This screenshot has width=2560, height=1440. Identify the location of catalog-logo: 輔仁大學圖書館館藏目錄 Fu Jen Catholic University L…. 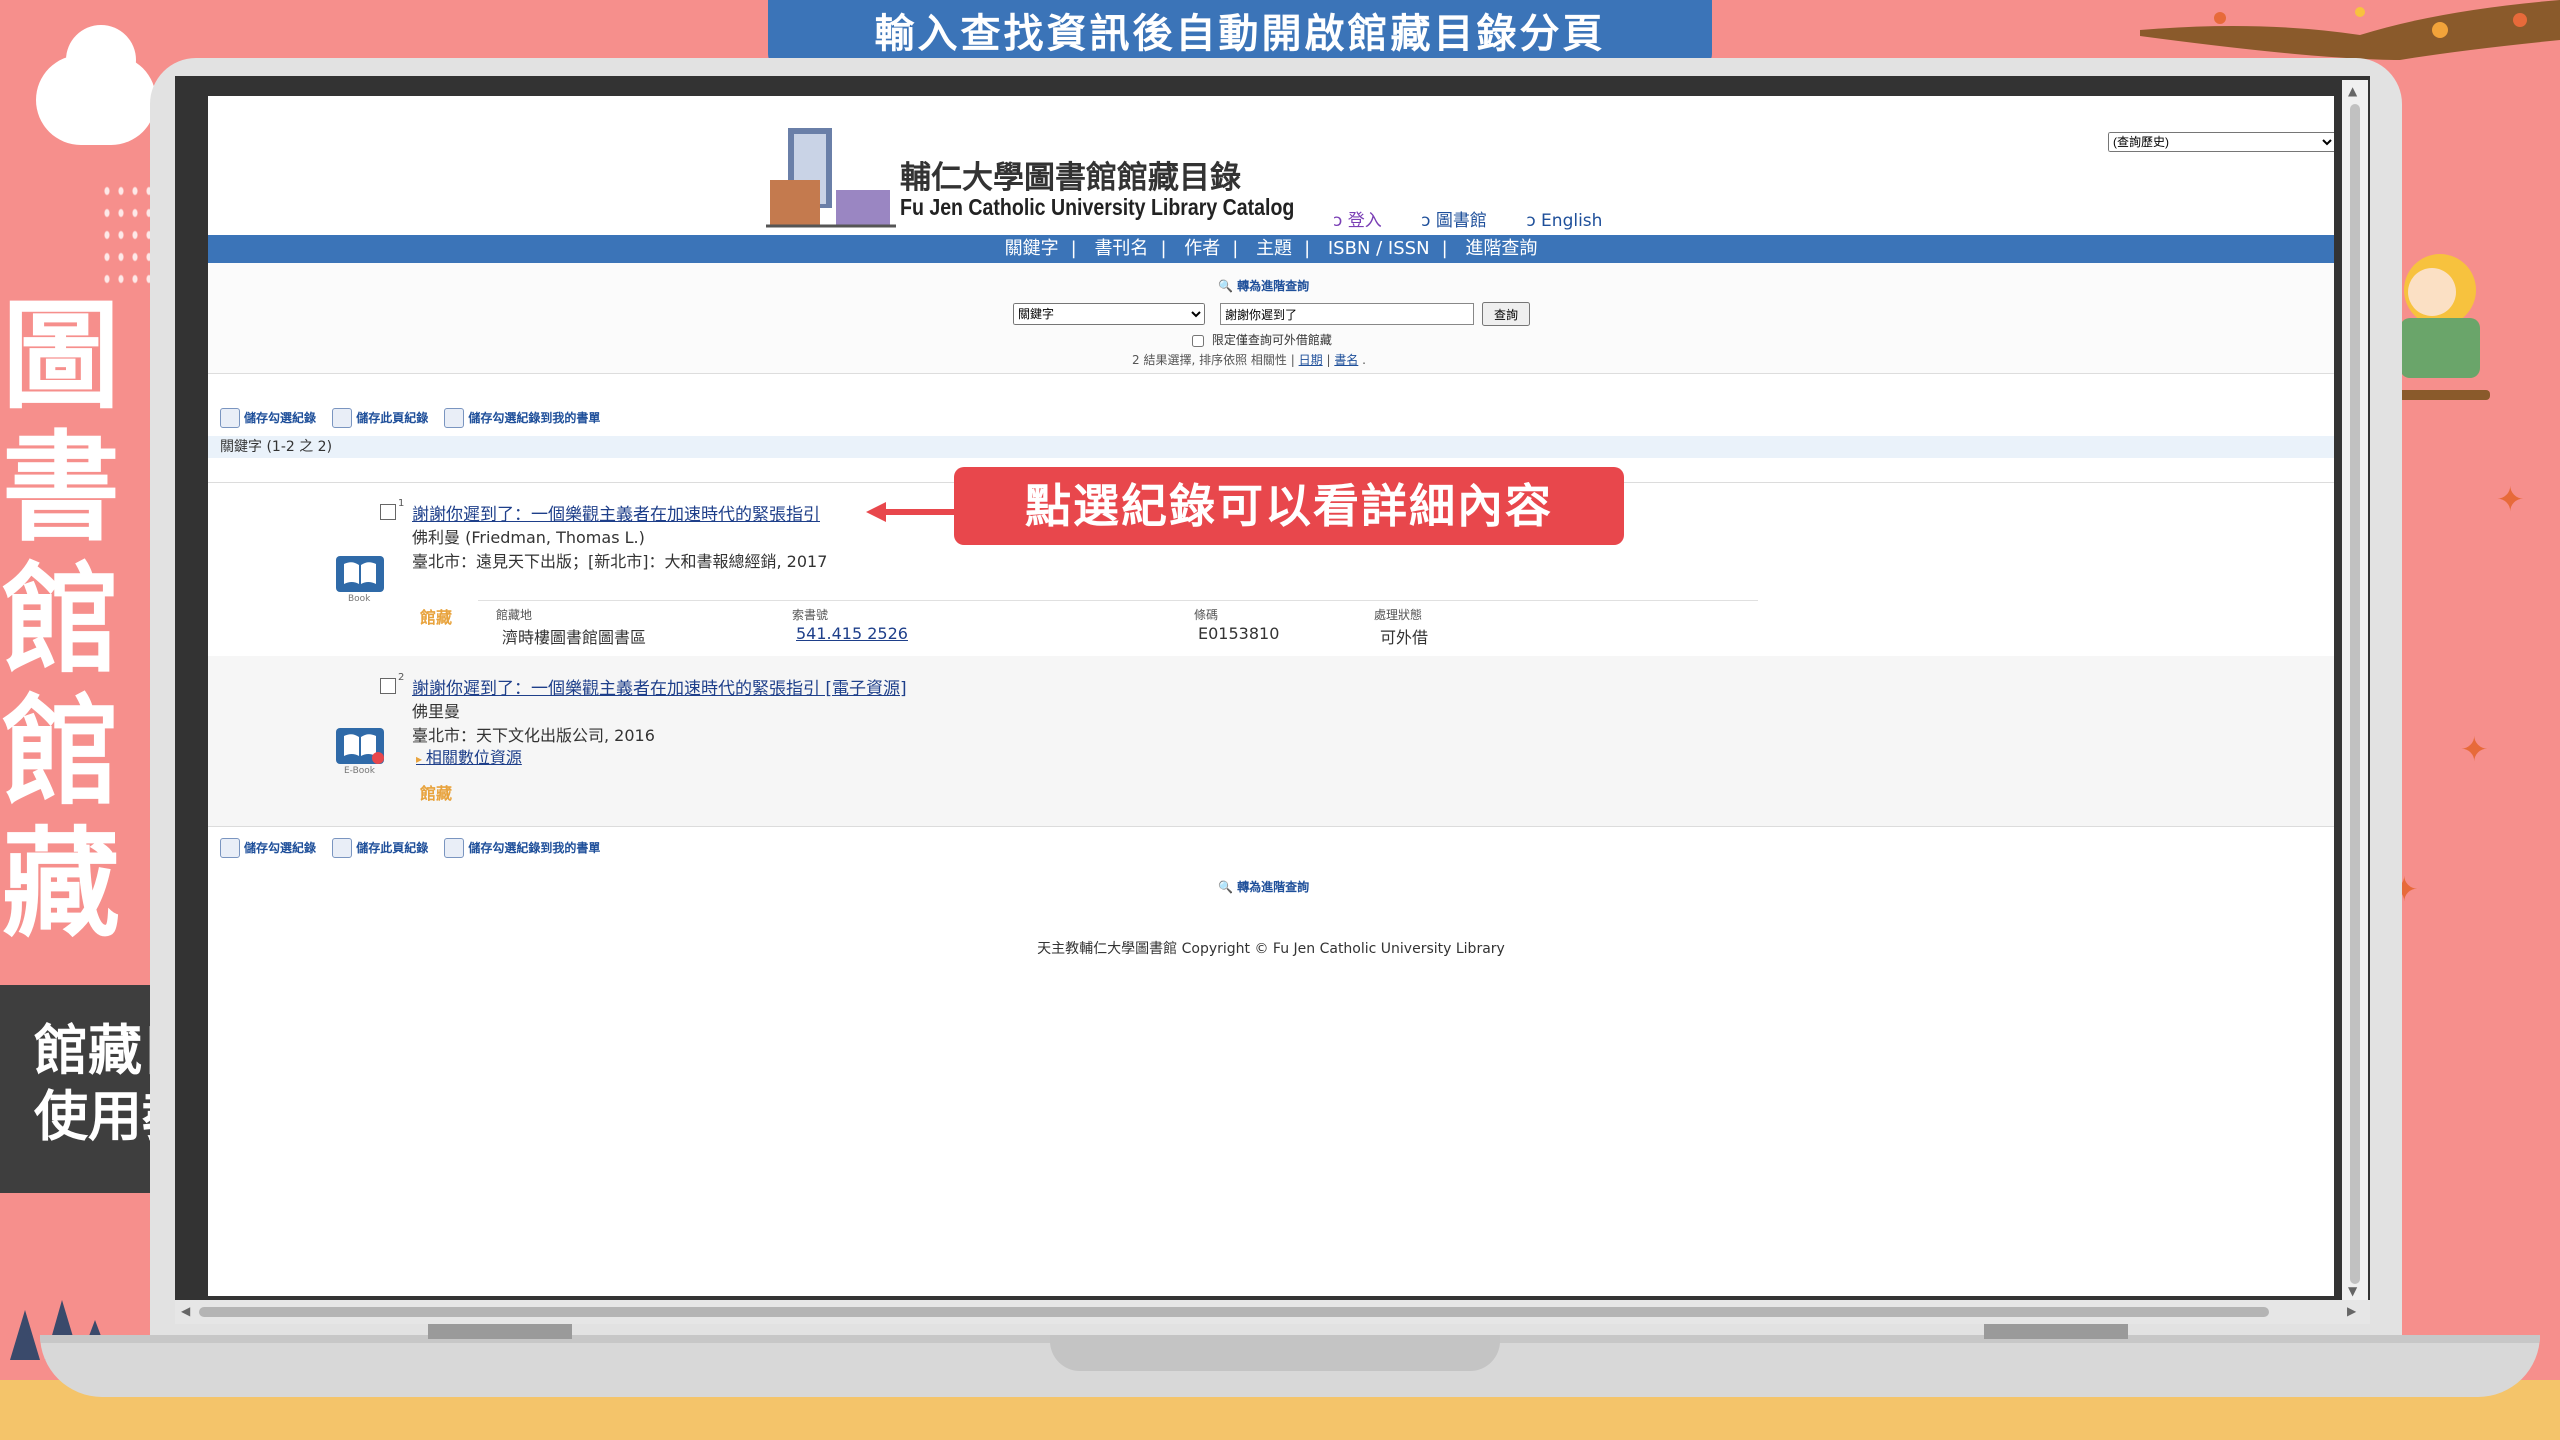
(1028, 175).